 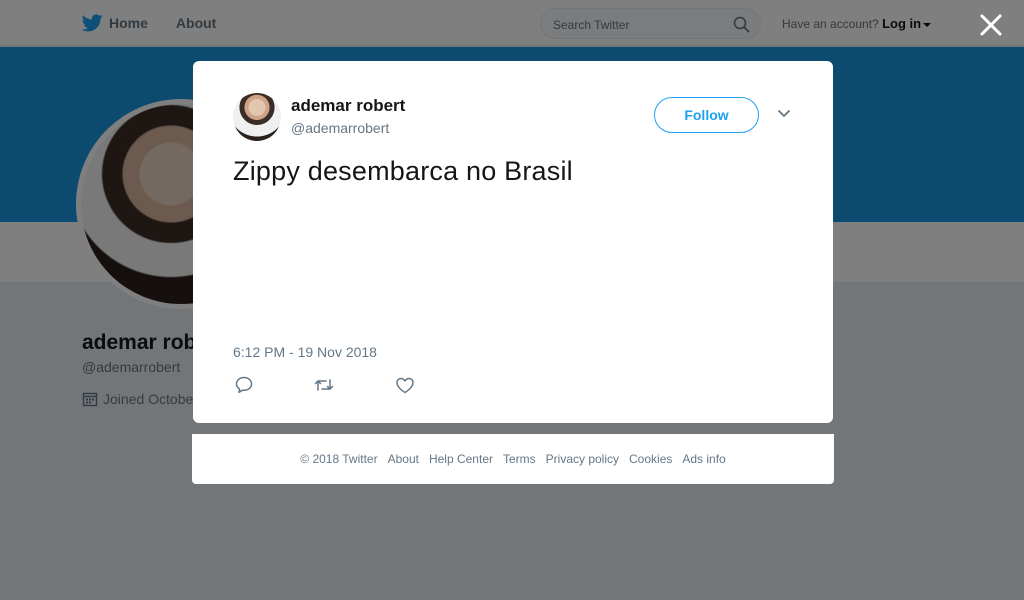 I want to click on footer-link-cookies: Cookies, so click(x=650, y=459).